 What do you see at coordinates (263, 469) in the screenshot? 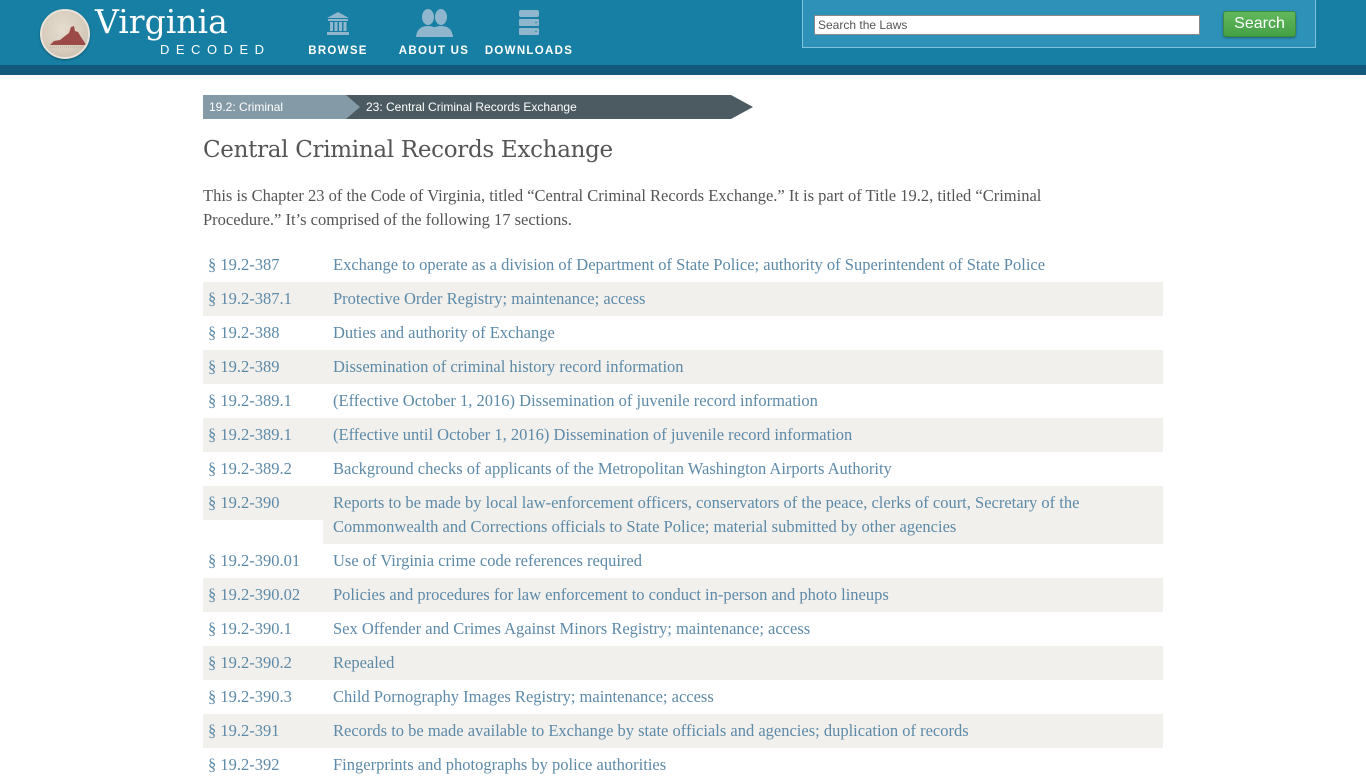
I see `section-number-link: § 19.2-389.2` at bounding box center [263, 469].